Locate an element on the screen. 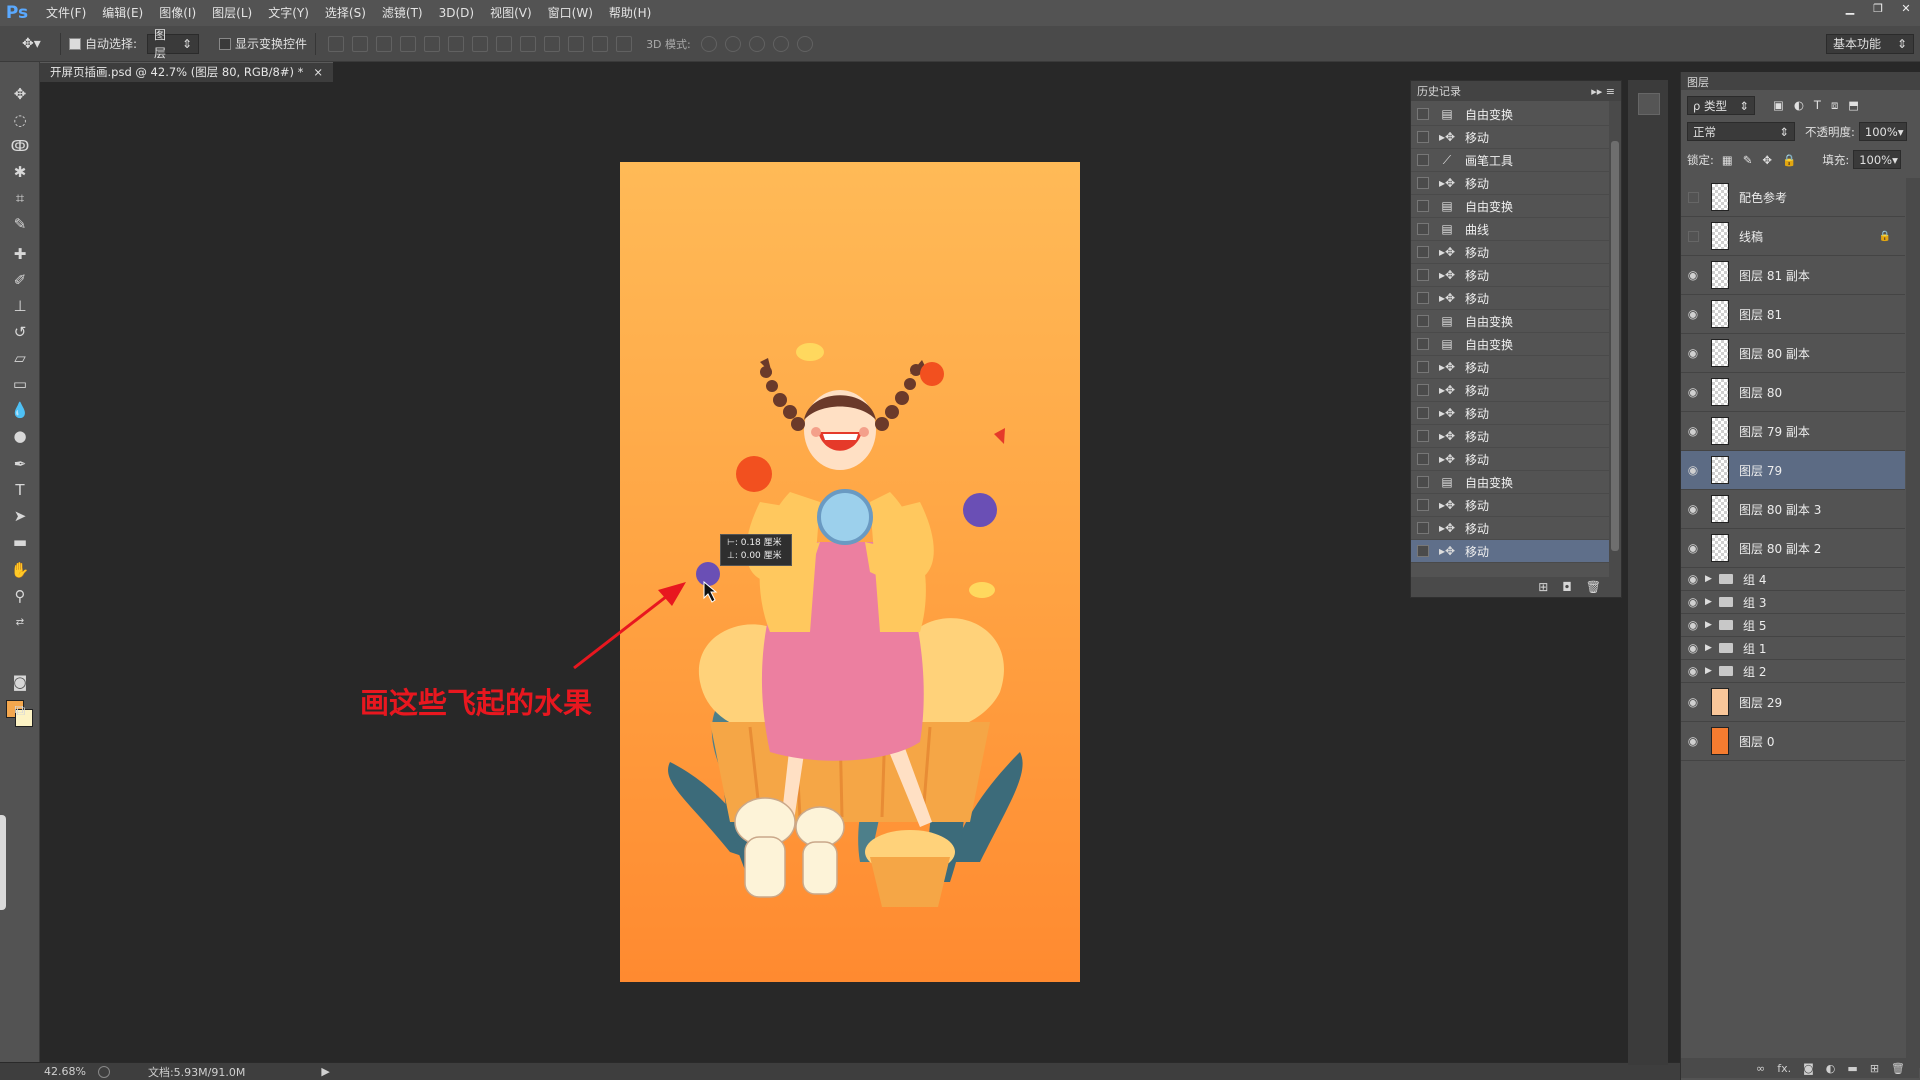 This screenshot has height=1080, width=1920. distribute-right-icon is located at coordinates (600, 43).